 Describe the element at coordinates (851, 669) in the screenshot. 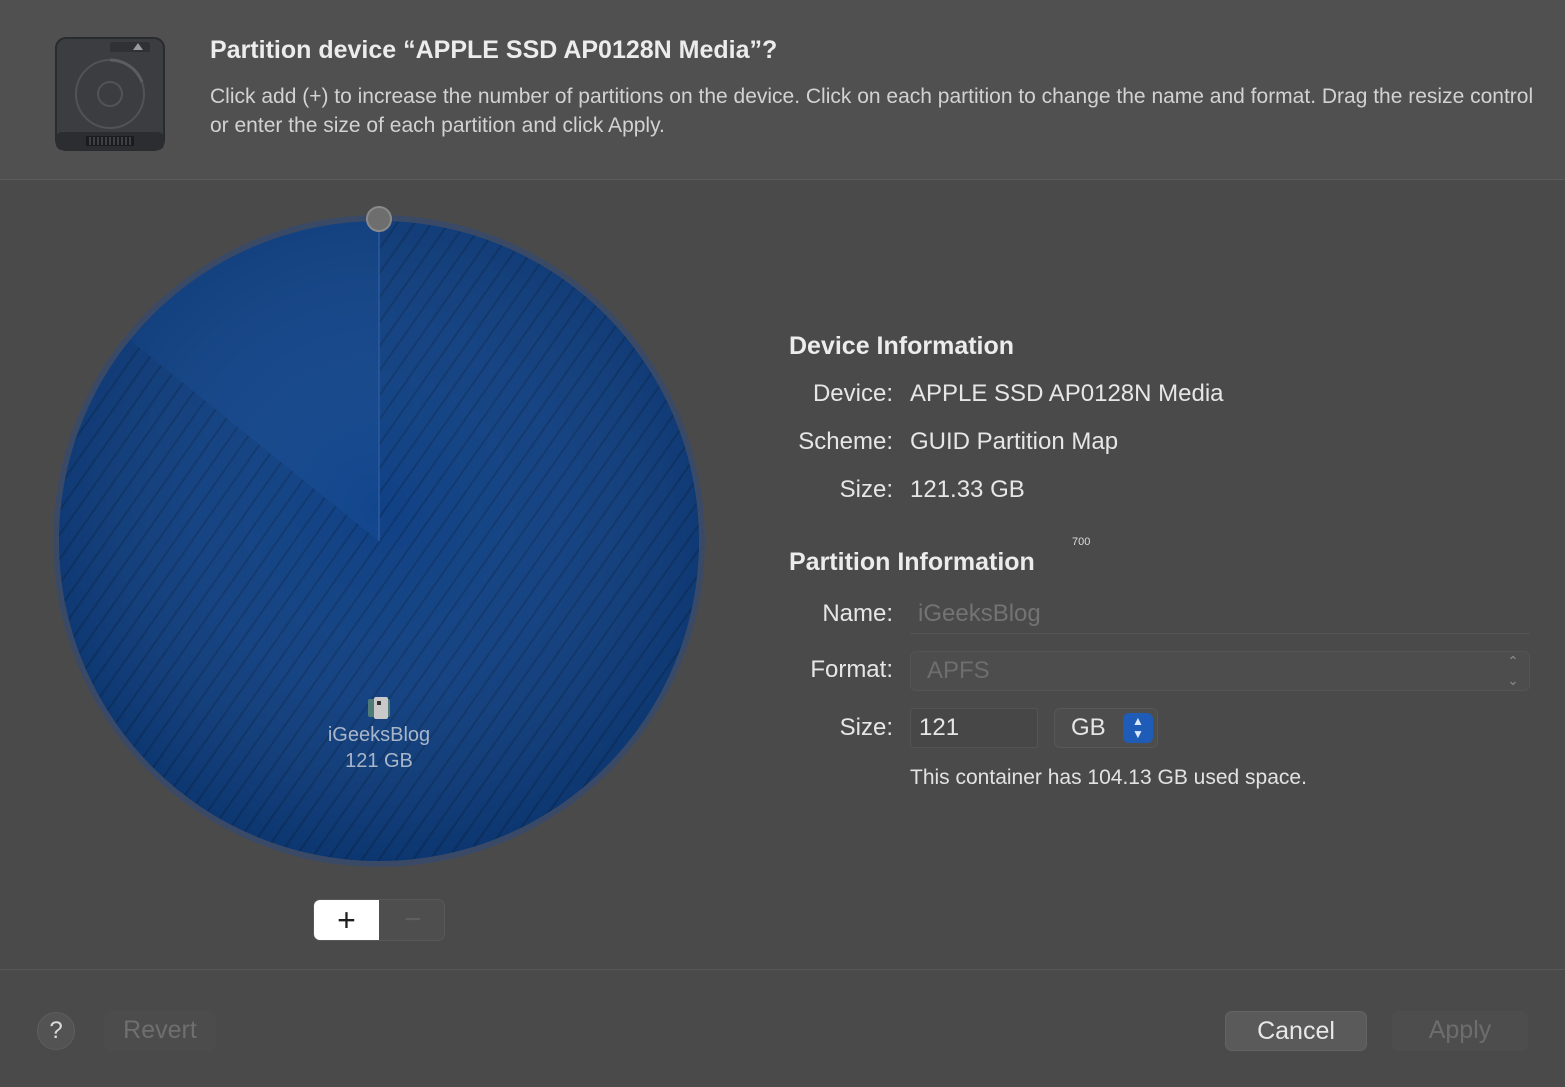

I see `format-label: Format:` at that location.